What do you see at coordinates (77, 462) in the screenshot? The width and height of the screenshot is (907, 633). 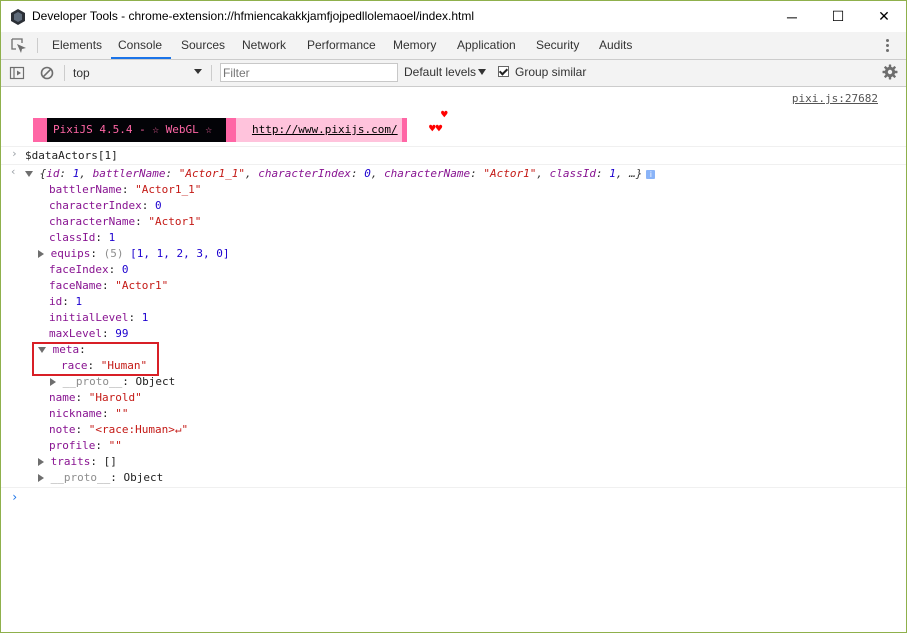 I see `property-row-expandable: traits: []` at bounding box center [77, 462].